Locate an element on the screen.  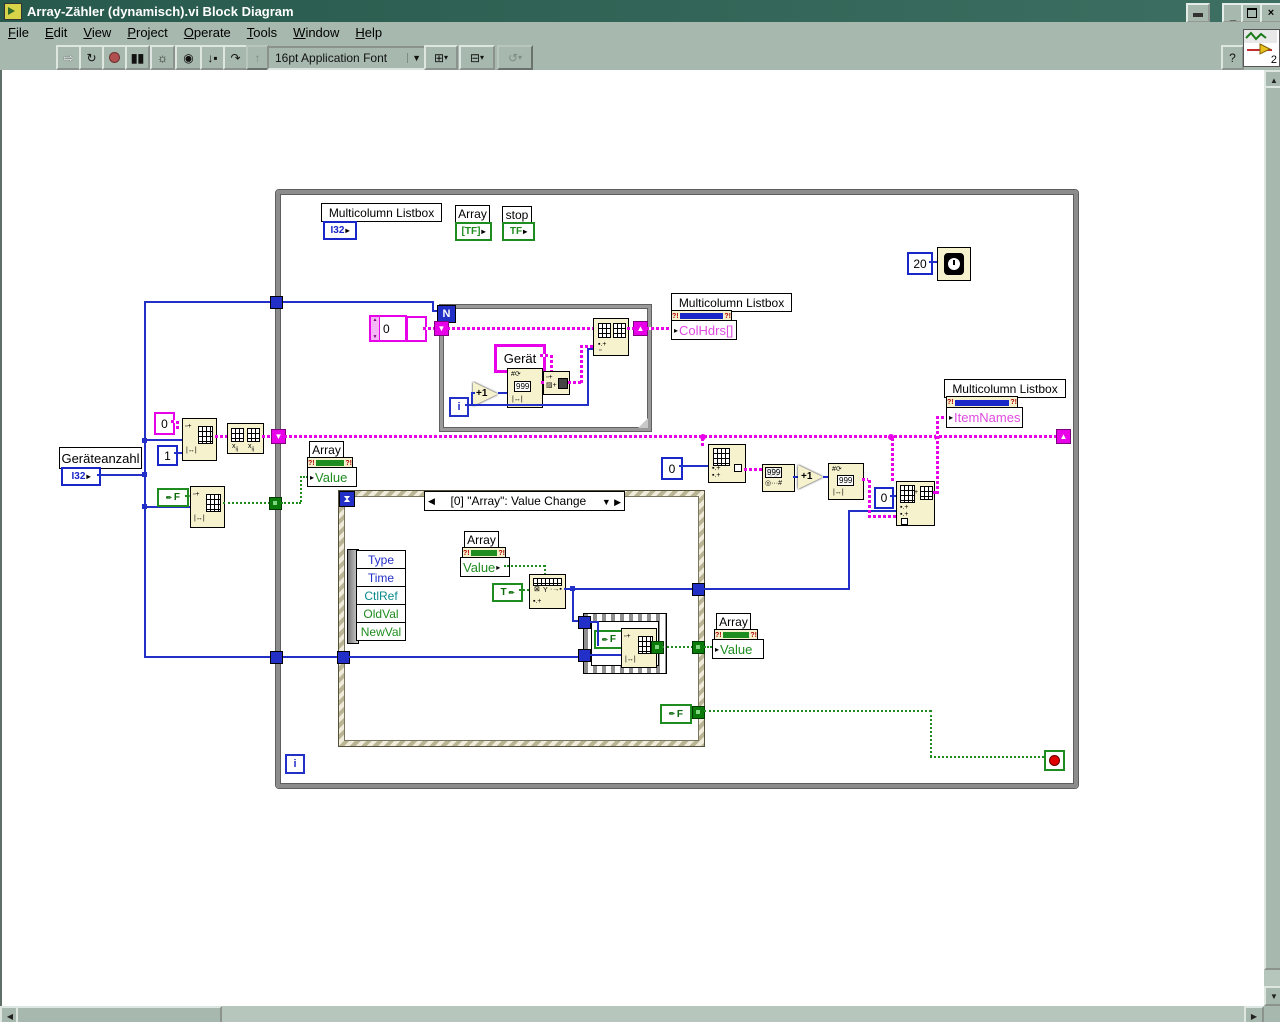
menu-help: Help is located at coordinates (368, 32).